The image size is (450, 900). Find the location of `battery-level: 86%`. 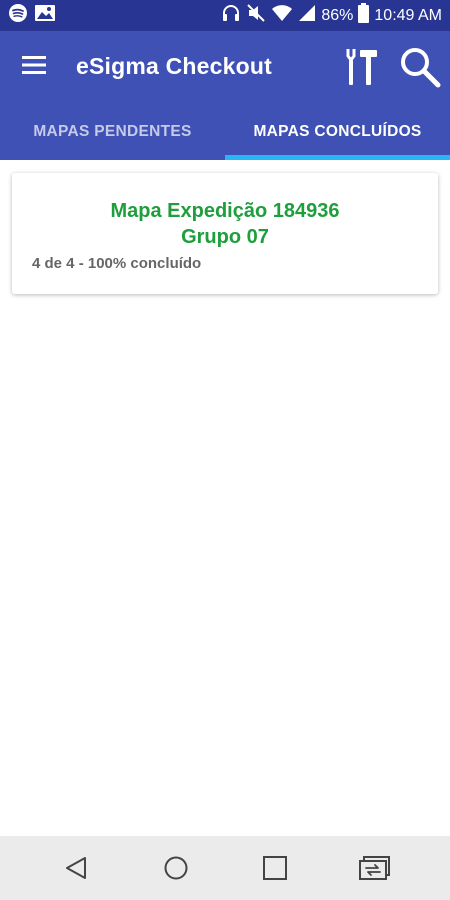

battery-level: 86% is located at coordinates (337, 15).